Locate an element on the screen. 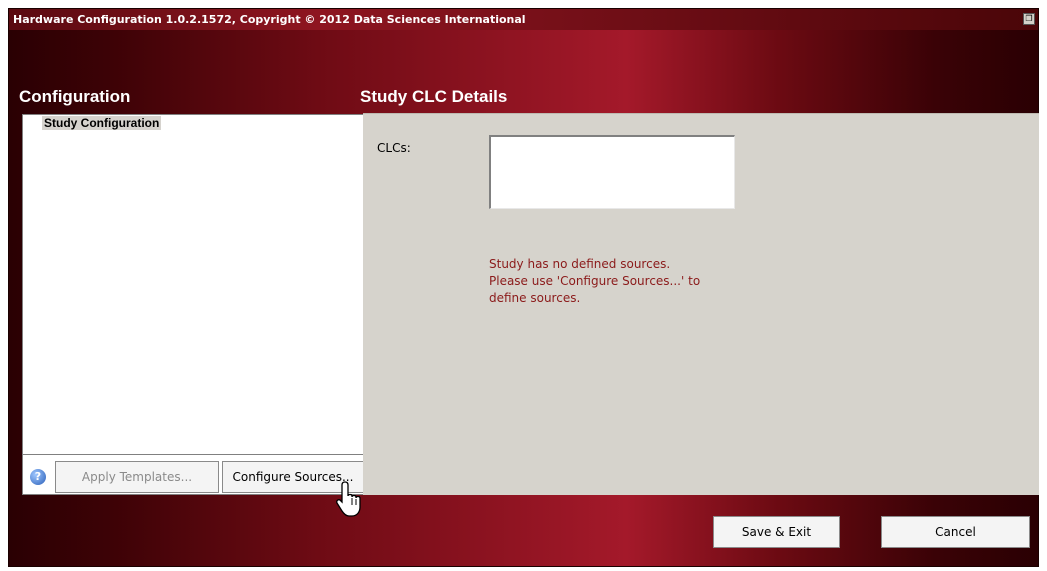 This screenshot has height=571, width=1047. clcs-label: CLCs: is located at coordinates (394, 148).